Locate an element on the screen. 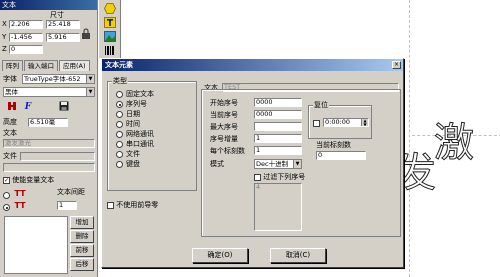 The width and height of the screenshot is (500, 277). start-field: 0000 is located at coordinates (278, 102).